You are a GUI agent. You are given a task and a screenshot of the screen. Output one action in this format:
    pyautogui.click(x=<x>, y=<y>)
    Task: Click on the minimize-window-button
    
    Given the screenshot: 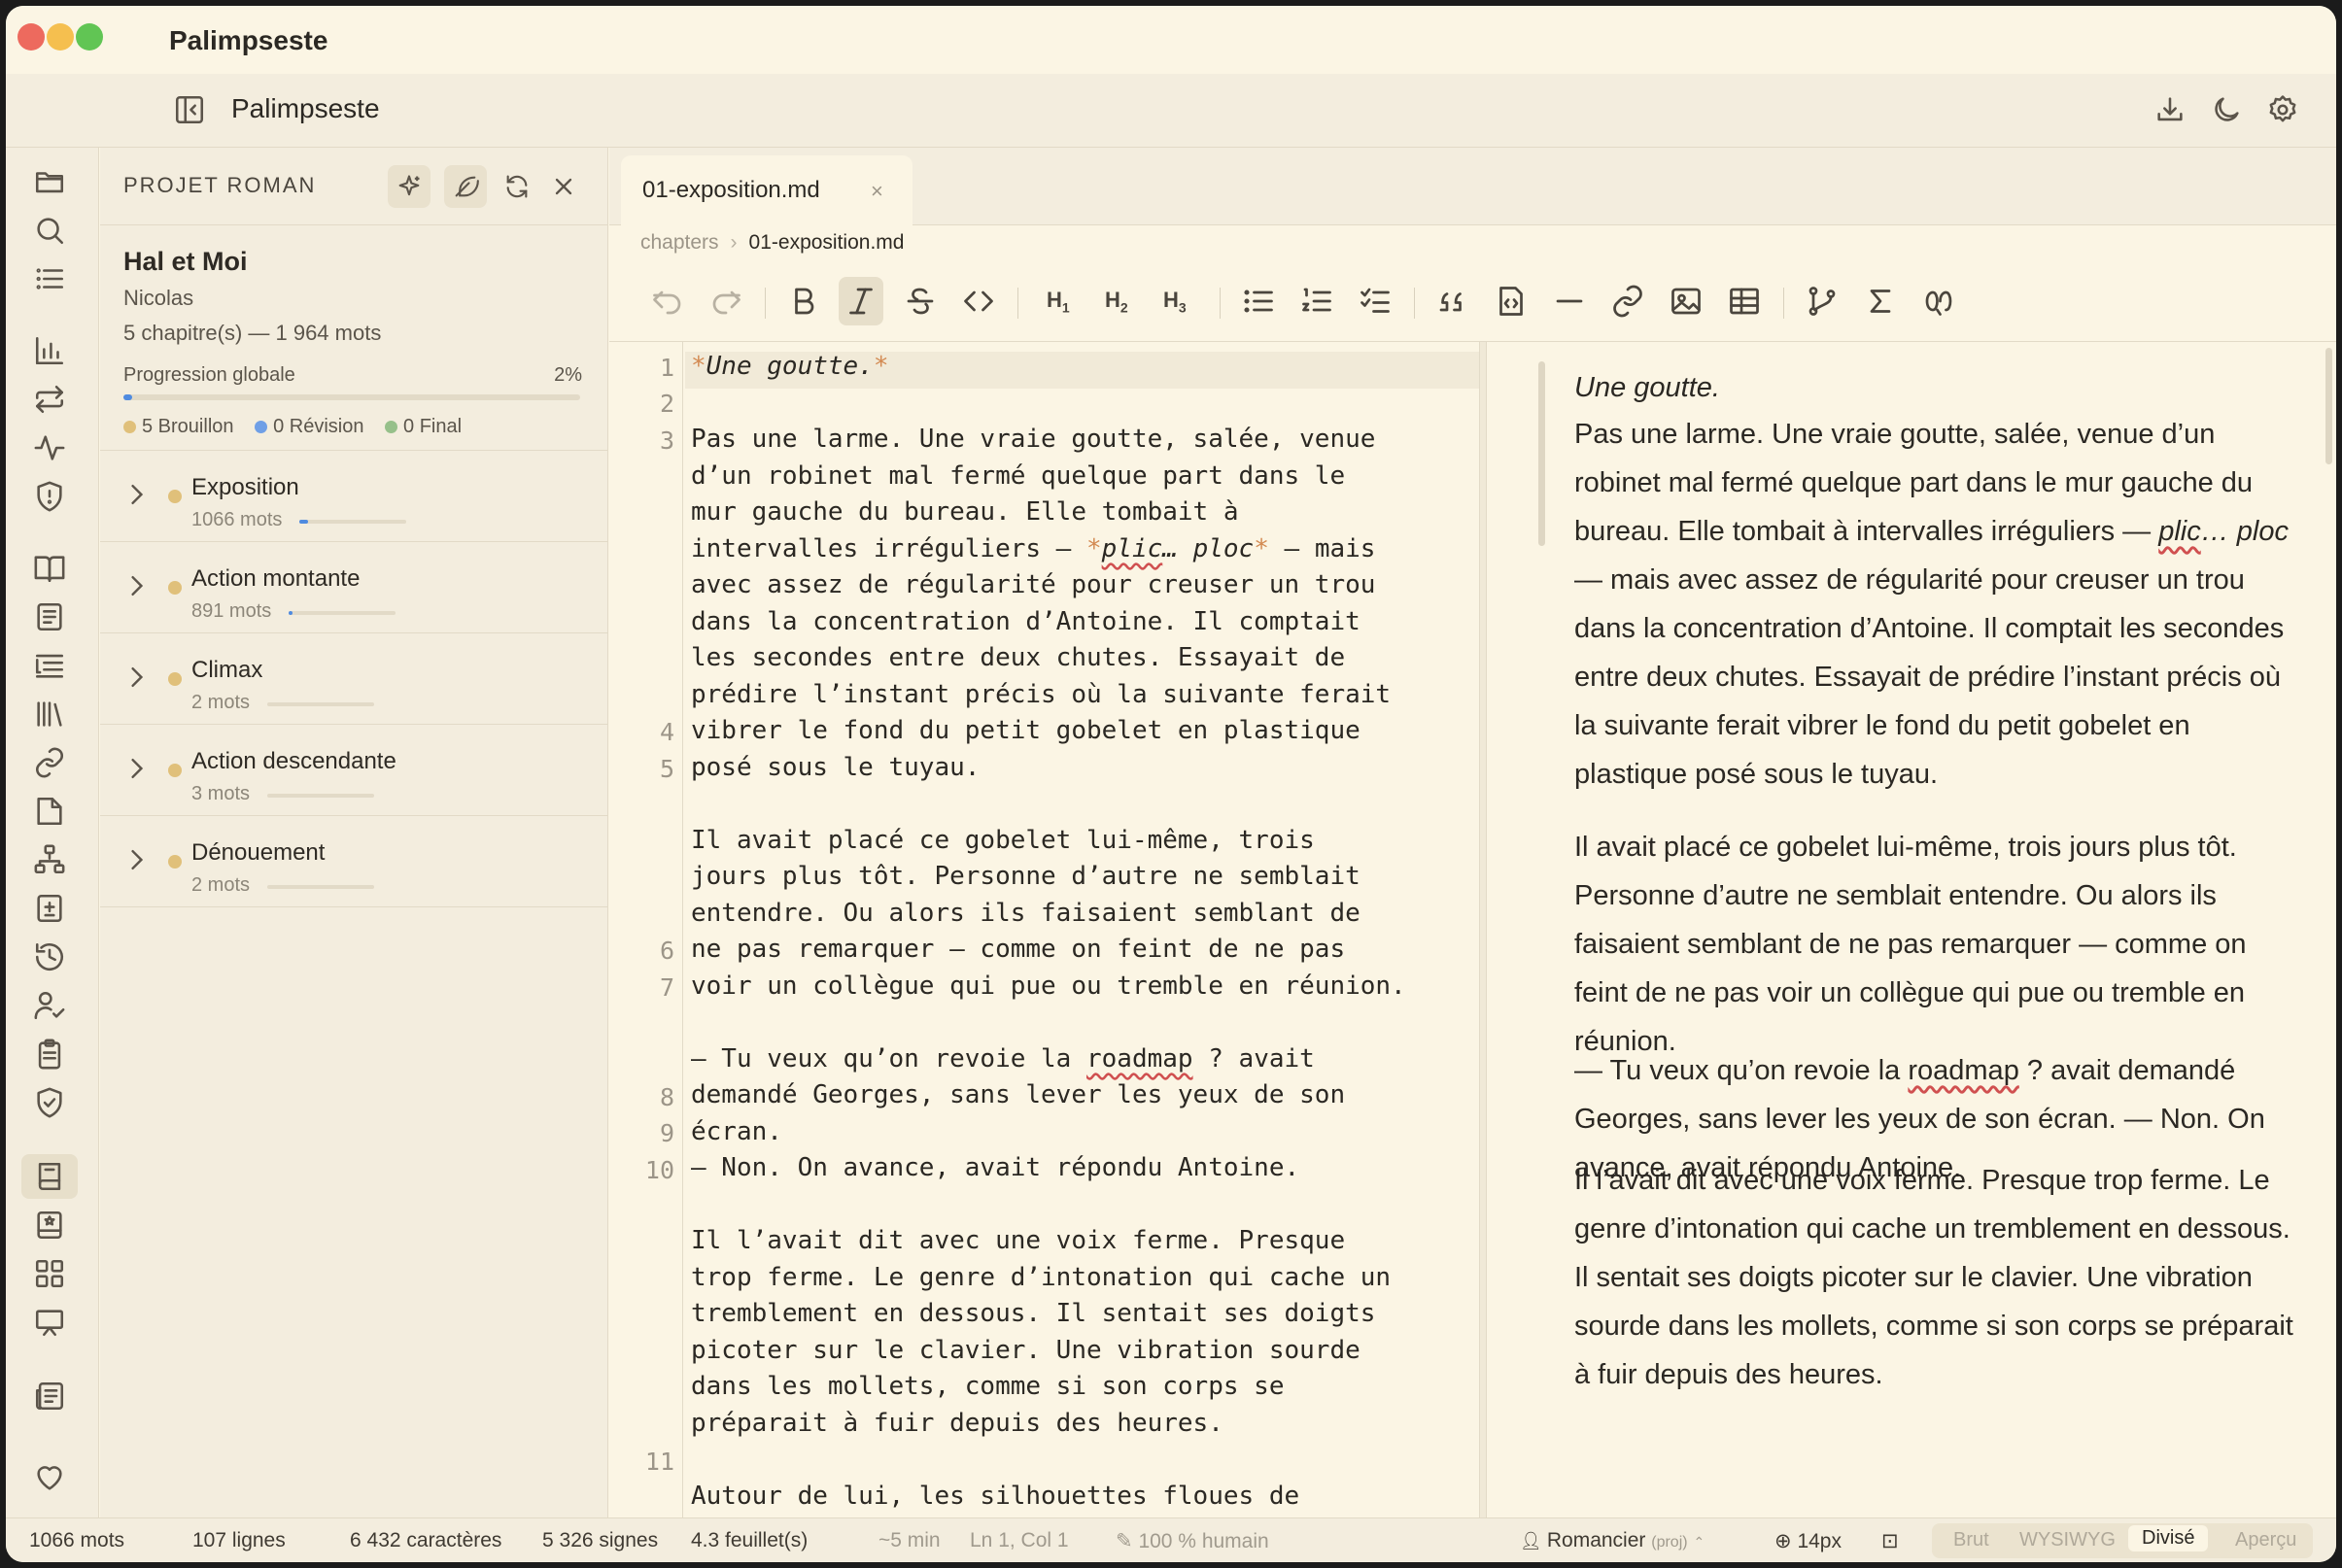 What is the action you would take?
    pyautogui.click(x=60, y=37)
    